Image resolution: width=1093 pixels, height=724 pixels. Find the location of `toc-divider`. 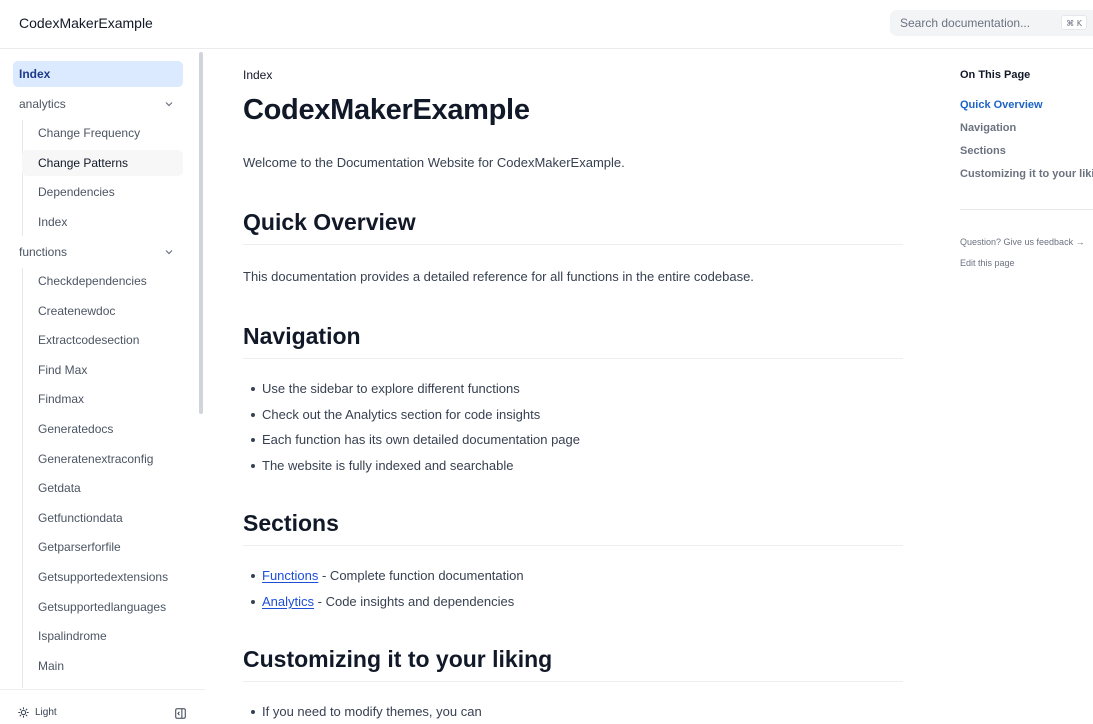

toc-divider is located at coordinates (1026, 209).